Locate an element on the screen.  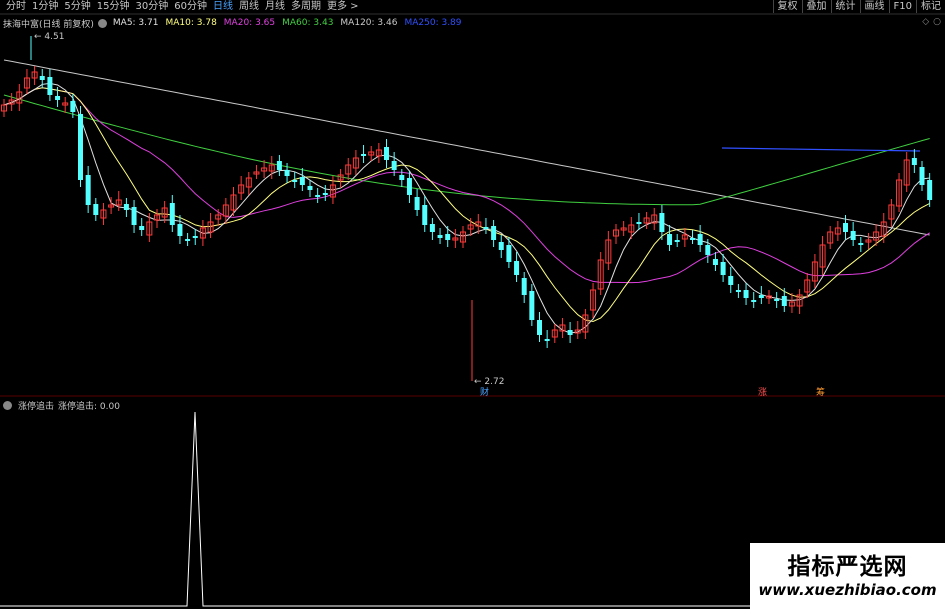
marker-chou: 筹 is located at coordinates (820, 392).